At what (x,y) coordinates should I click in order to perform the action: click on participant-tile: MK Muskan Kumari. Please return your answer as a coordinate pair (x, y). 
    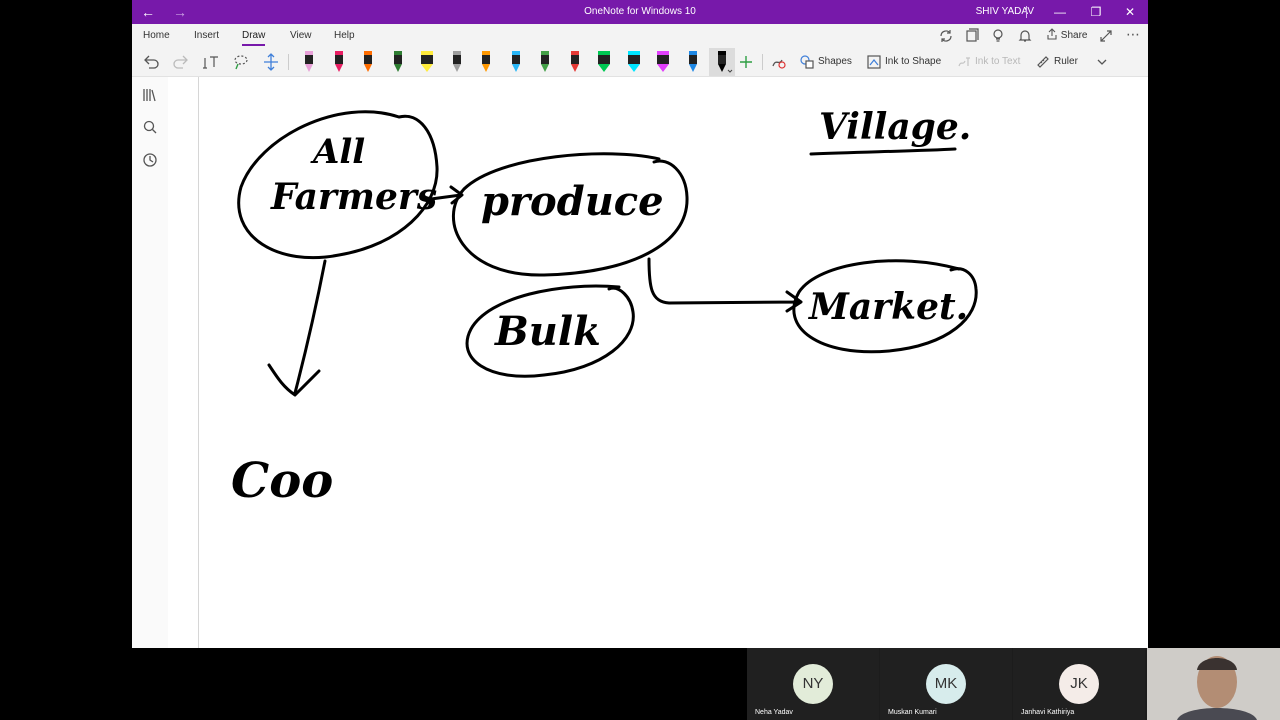
    Looking at the image, I should click on (946, 684).